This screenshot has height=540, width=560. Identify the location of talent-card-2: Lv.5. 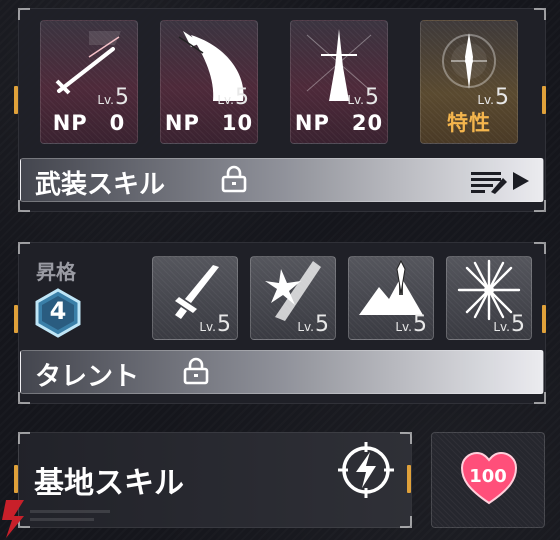
(293, 298).